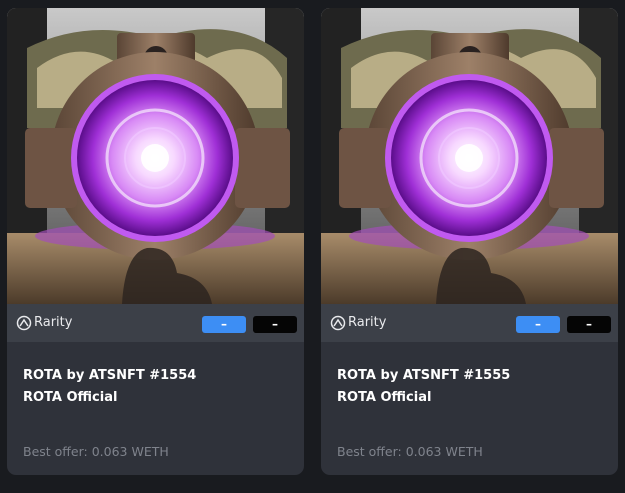 This screenshot has width=625, height=493. What do you see at coordinates (423, 375) in the screenshot?
I see `nft-name: ROTA by ATSNFT #1555` at bounding box center [423, 375].